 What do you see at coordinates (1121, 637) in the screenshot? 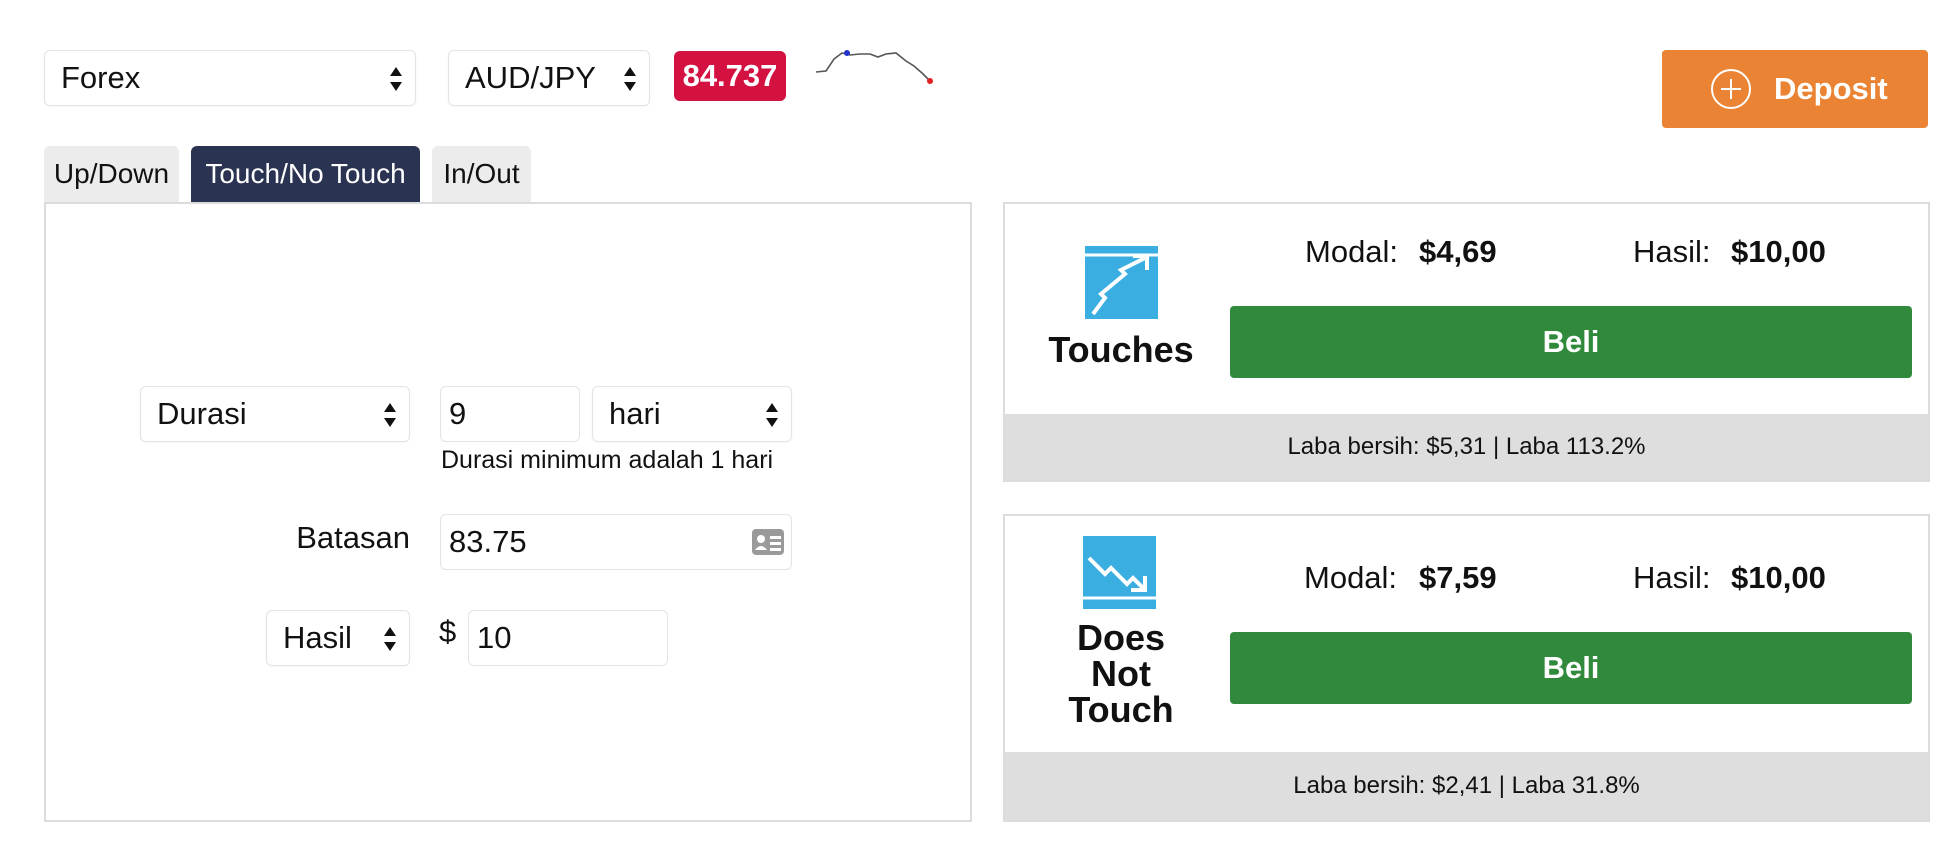
I see `contract-title-line: Does` at bounding box center [1121, 637].